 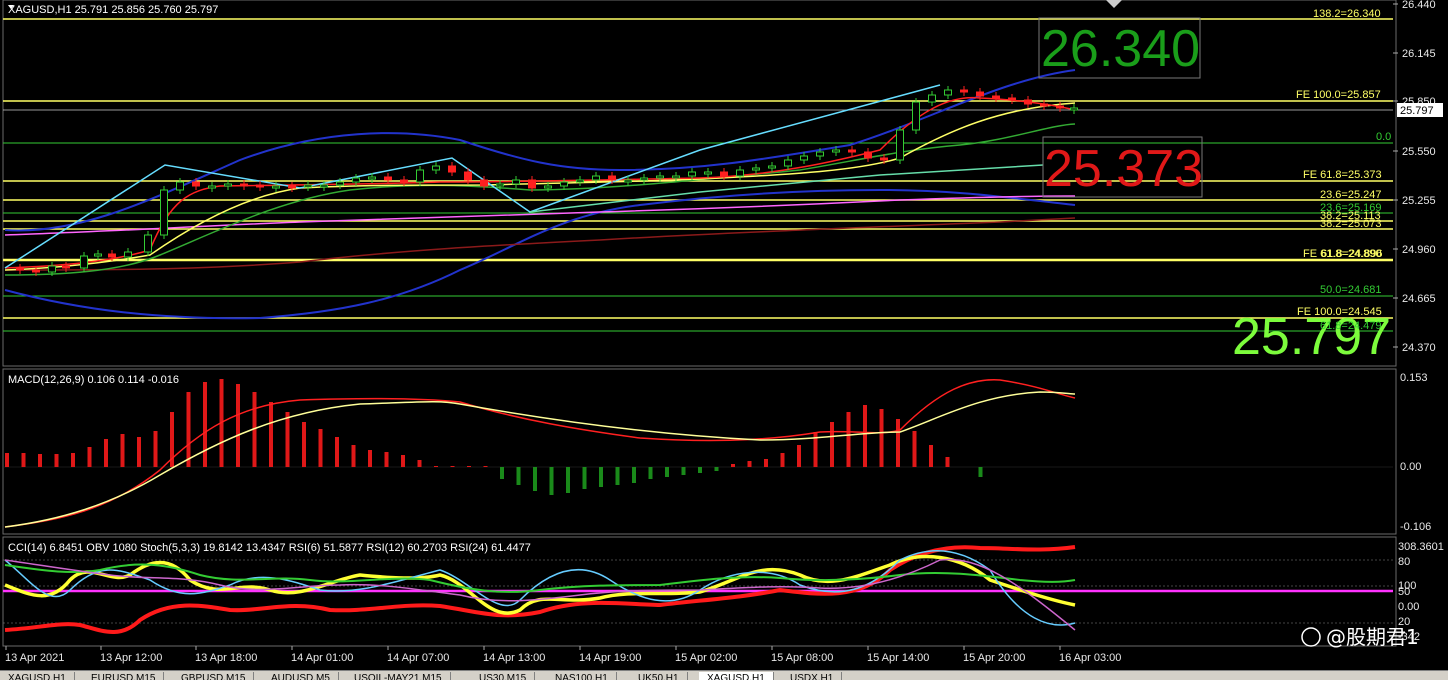 What do you see at coordinates (1342, 175) in the screenshot?
I see `fib-level-label: FE 61.8=25.373` at bounding box center [1342, 175].